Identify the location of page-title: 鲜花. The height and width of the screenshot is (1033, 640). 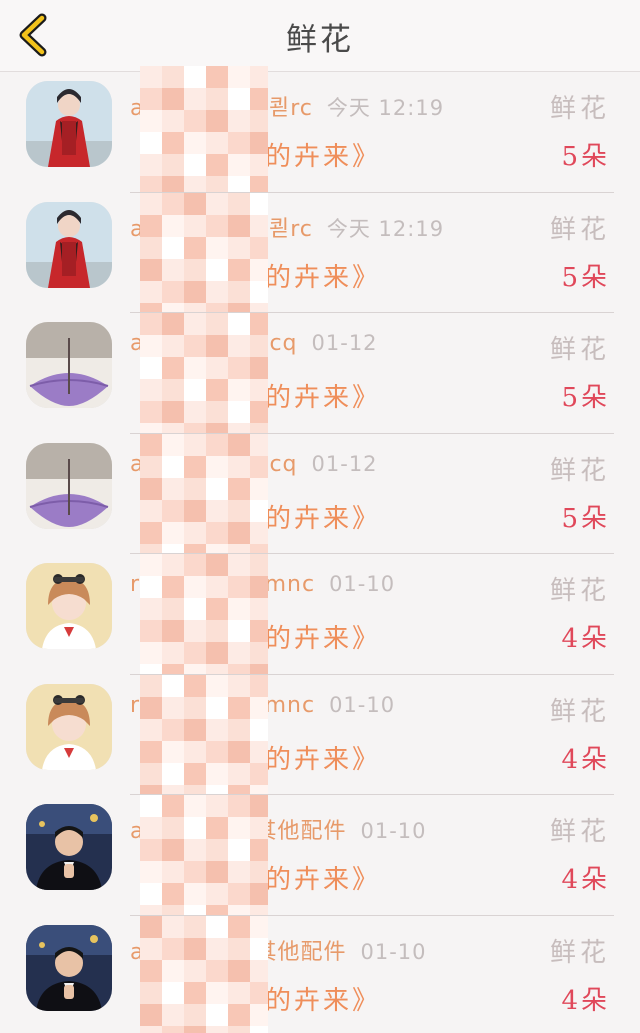
(320, 40).